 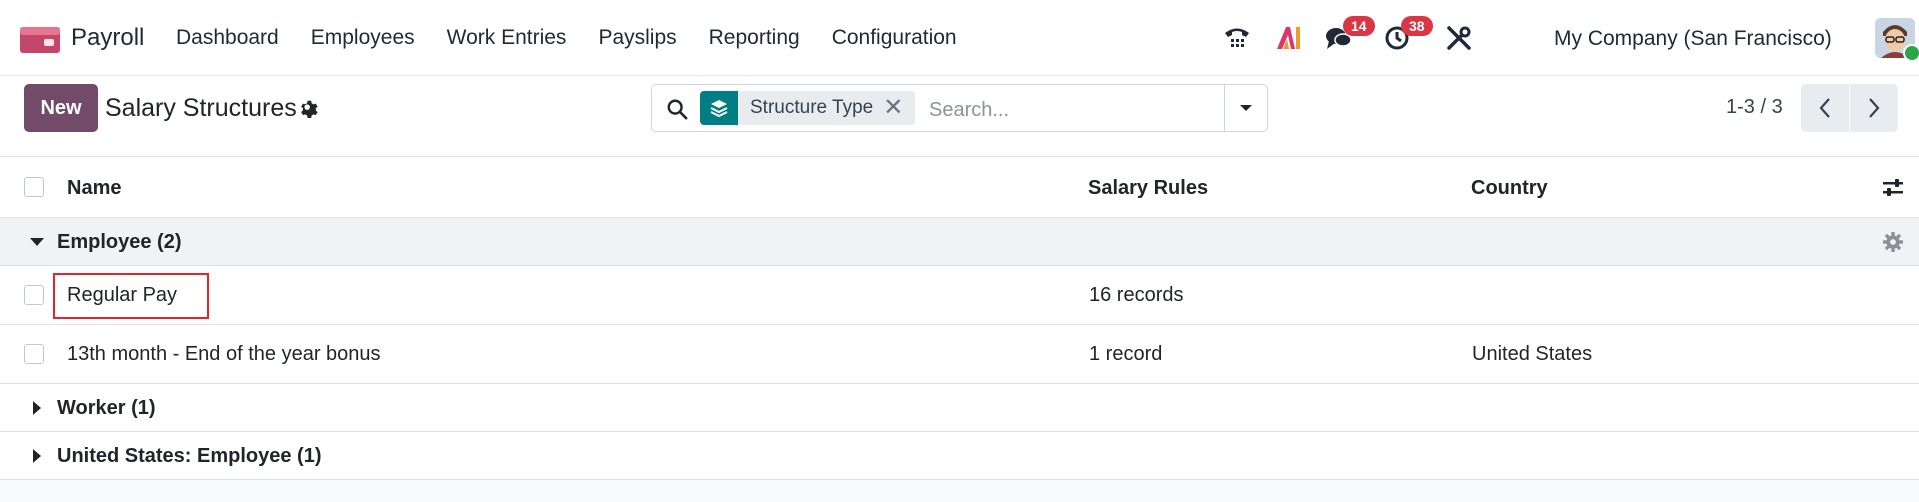 What do you see at coordinates (1693, 39) in the screenshot?
I see `company-switcher: My Company (San Francisco)` at bounding box center [1693, 39].